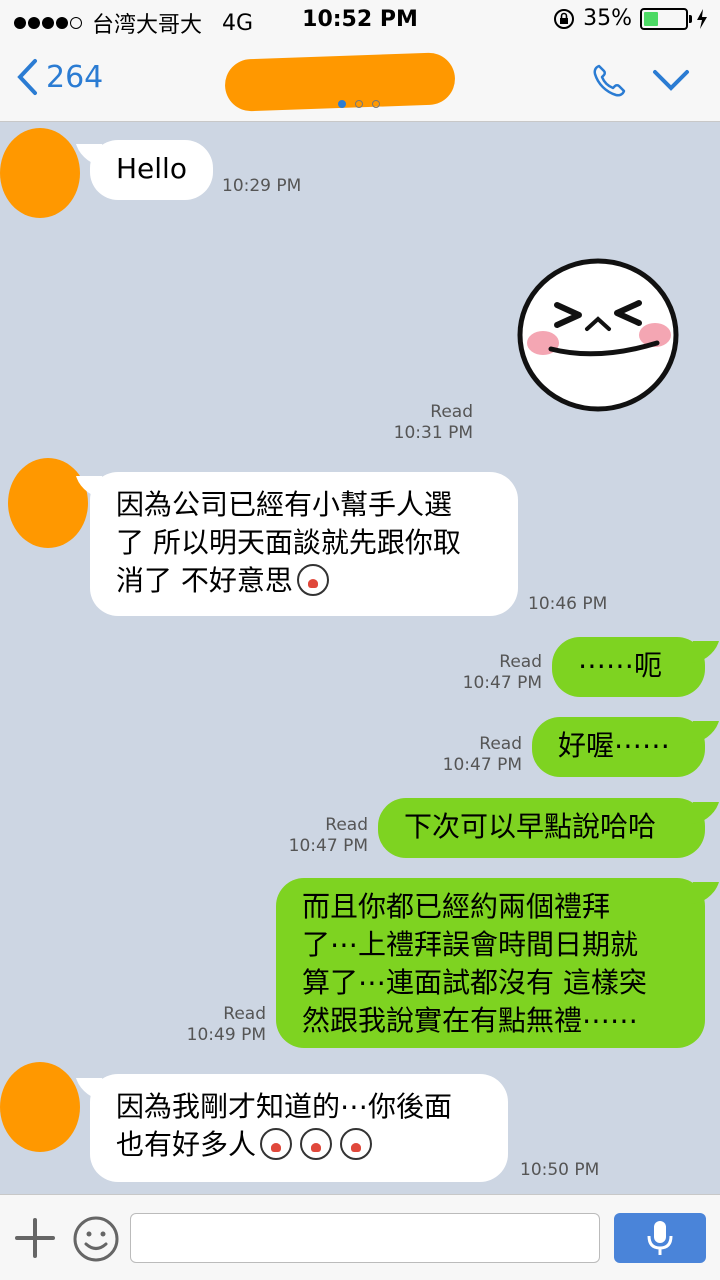 The height and width of the screenshot is (1280, 720). I want to click on incoming-message: 因為我剛才知道的⋯你後面 也有好多人, so click(299, 1128).